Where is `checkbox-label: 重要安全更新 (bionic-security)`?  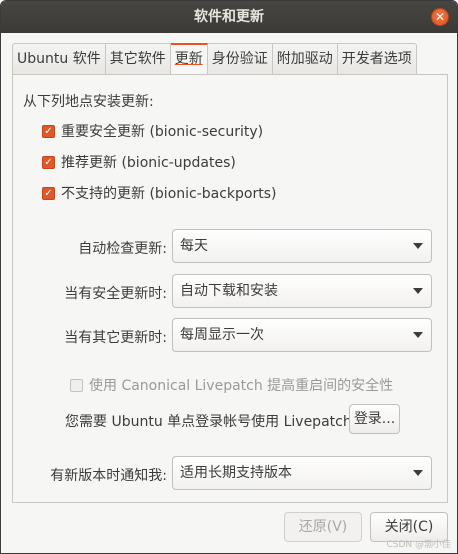
checkbox-label: 重要安全更新 (bionic-security) is located at coordinates (162, 132).